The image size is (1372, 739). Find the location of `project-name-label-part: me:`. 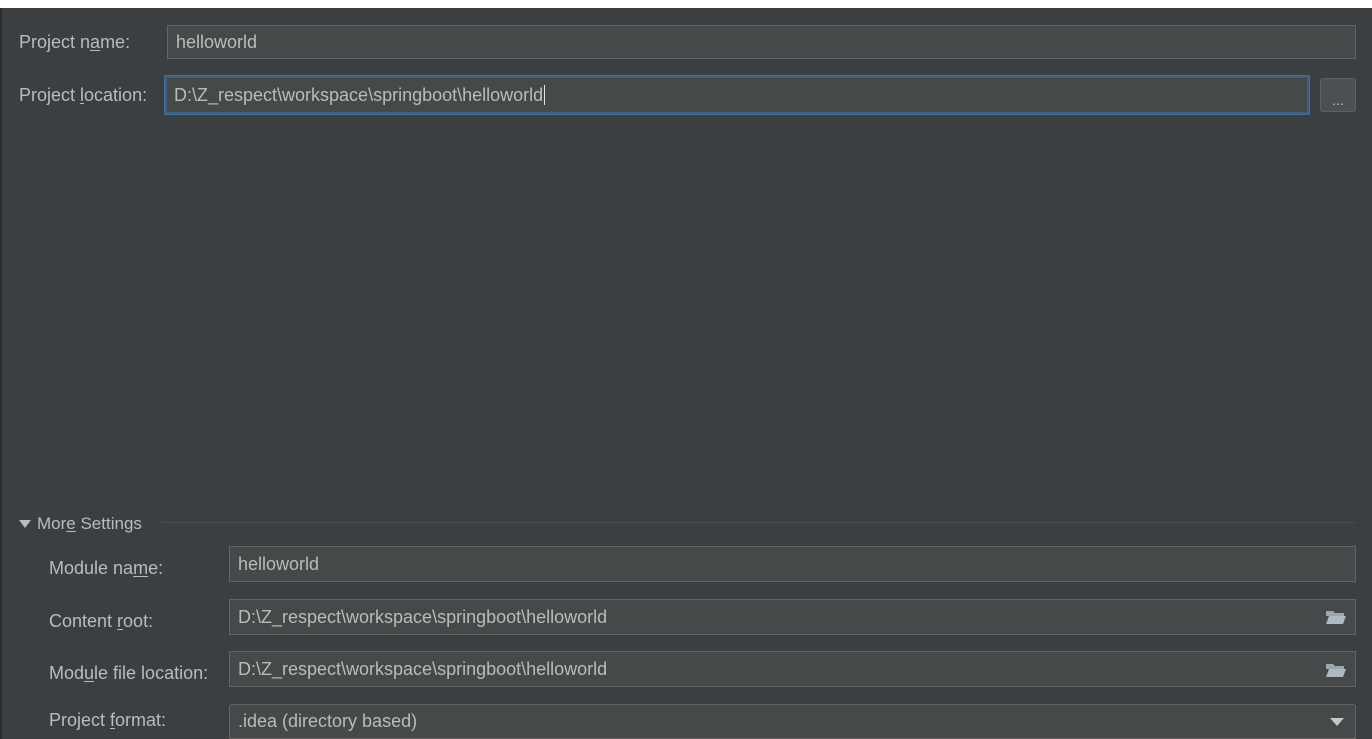

project-name-label-part: me: is located at coordinates (115, 42).